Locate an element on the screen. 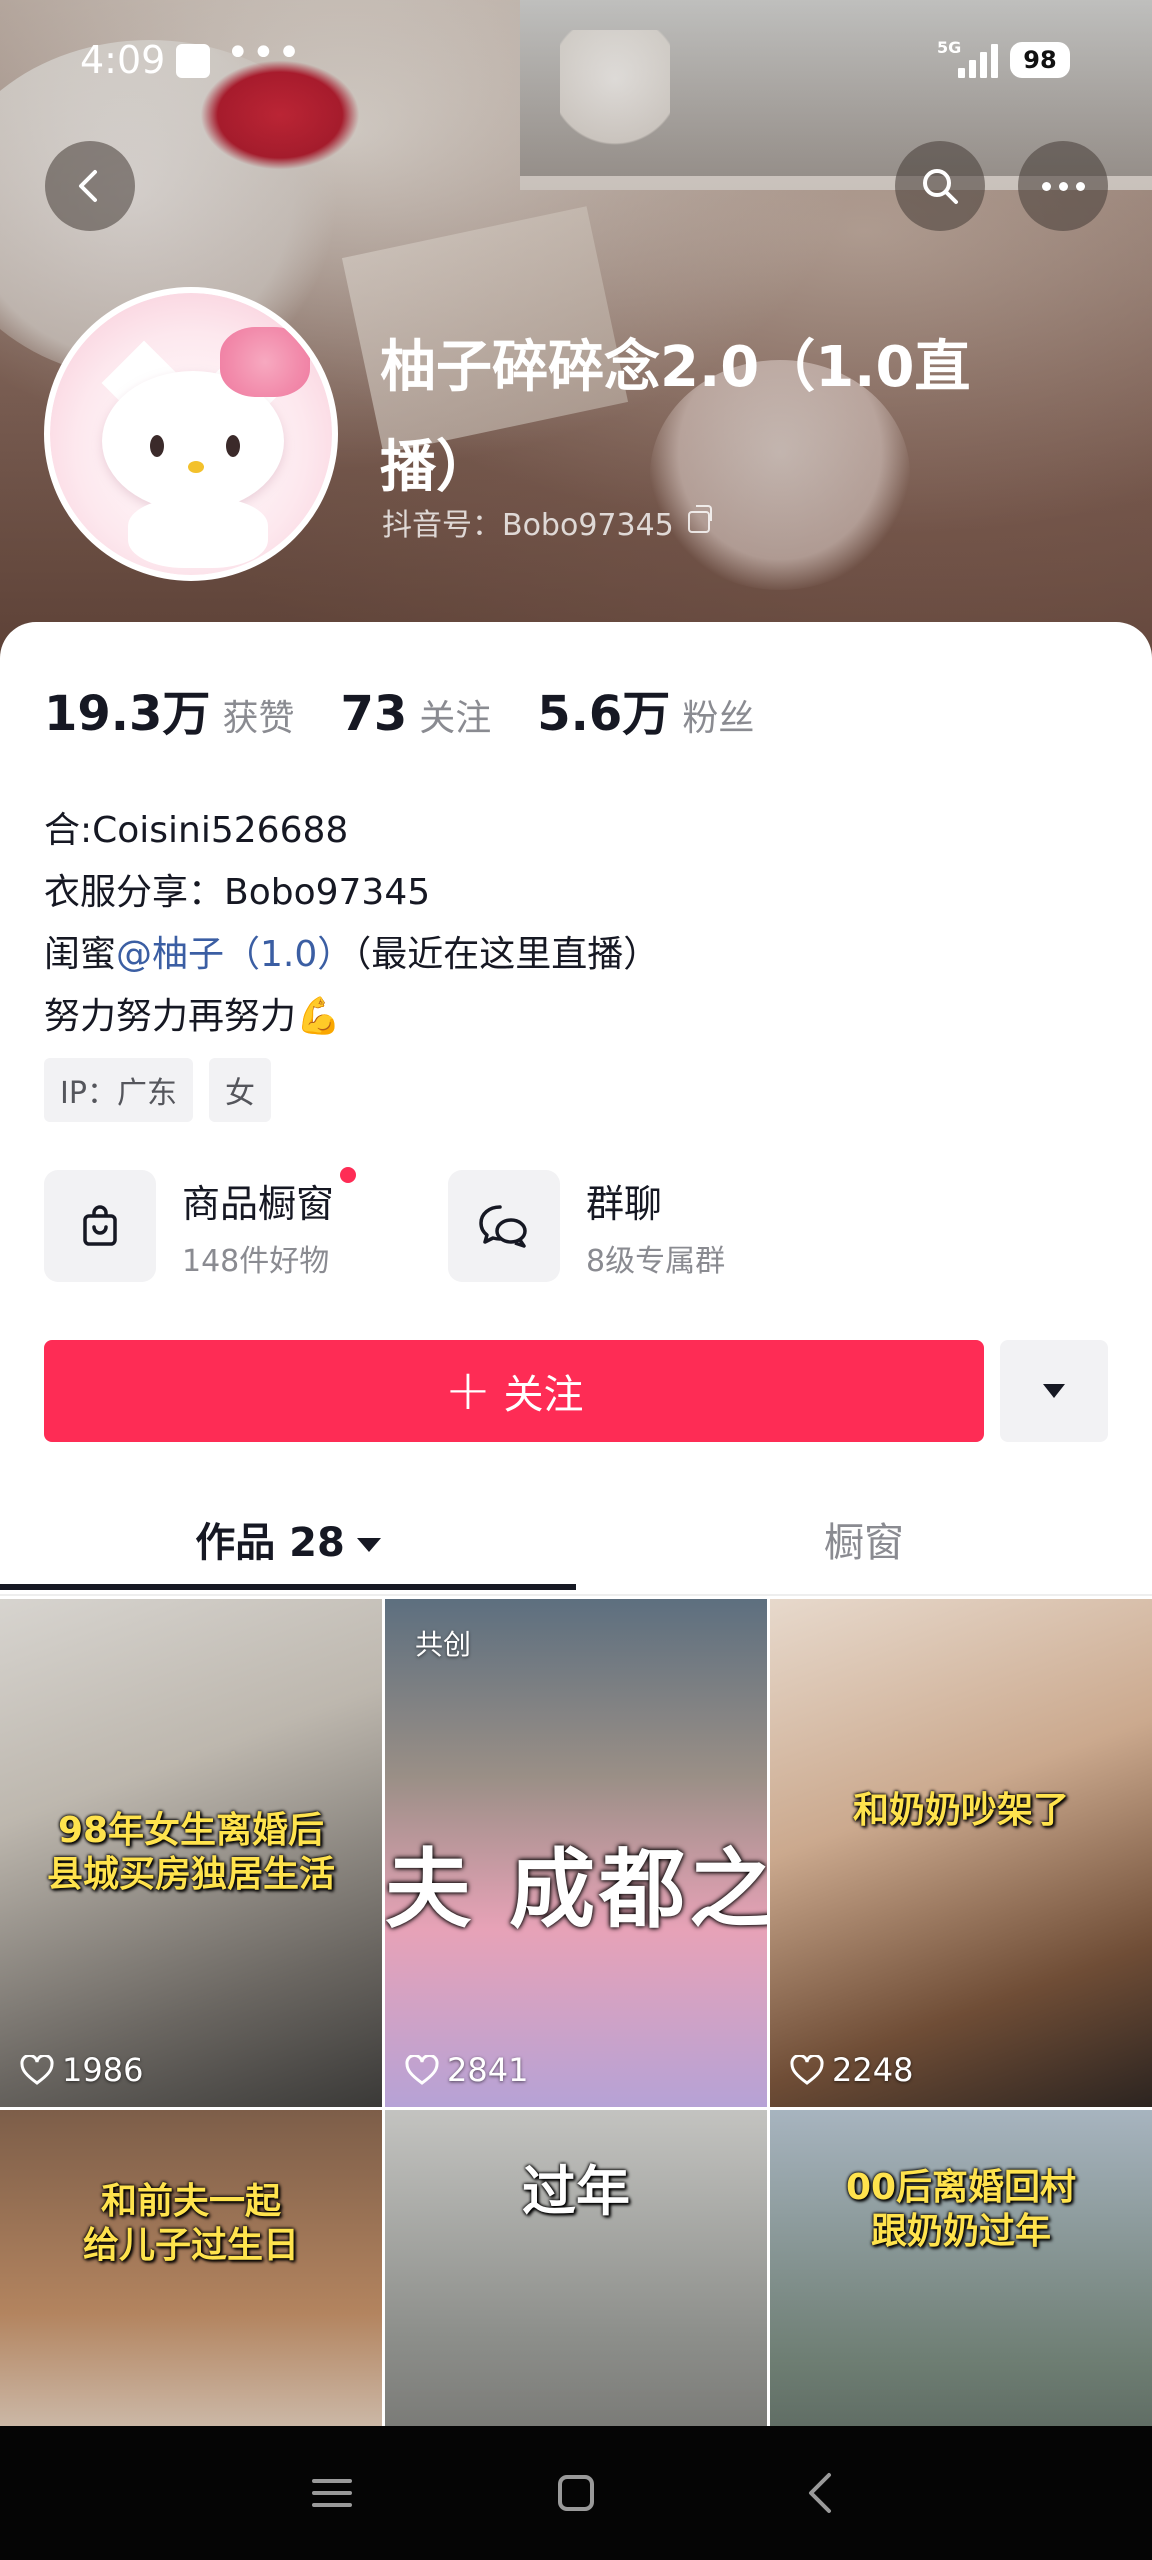 The height and width of the screenshot is (2560, 1152). video-caption: 过年 is located at coordinates (576, 2191).